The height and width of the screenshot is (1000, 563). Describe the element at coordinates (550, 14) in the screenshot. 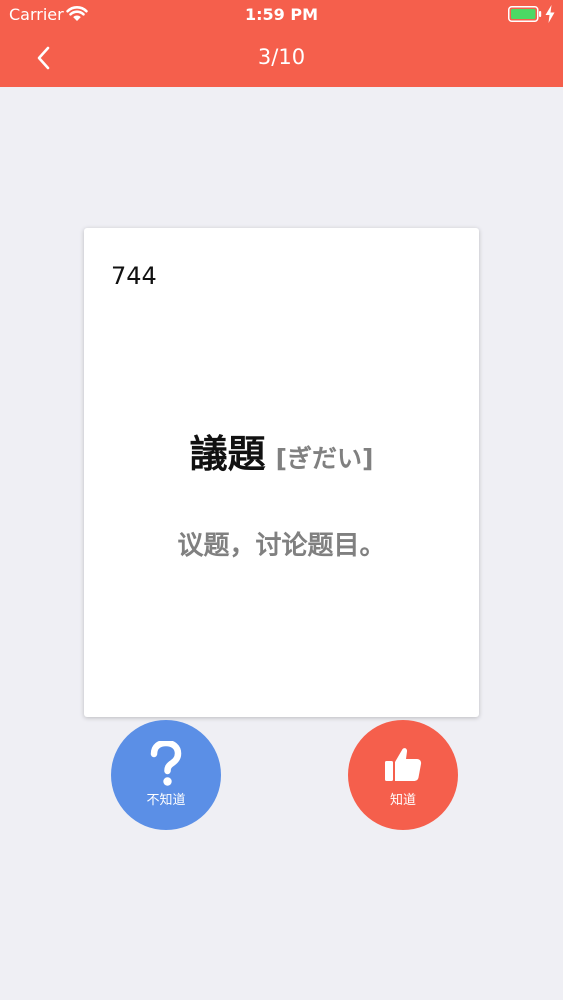

I see `charging-bolt-icon` at that location.